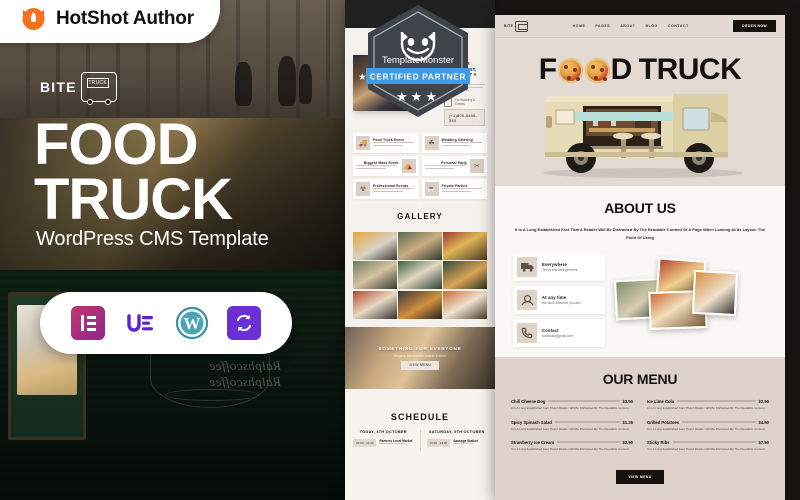 The image size is (800, 500). I want to click on promo-button: VIEW MENU, so click(420, 365).